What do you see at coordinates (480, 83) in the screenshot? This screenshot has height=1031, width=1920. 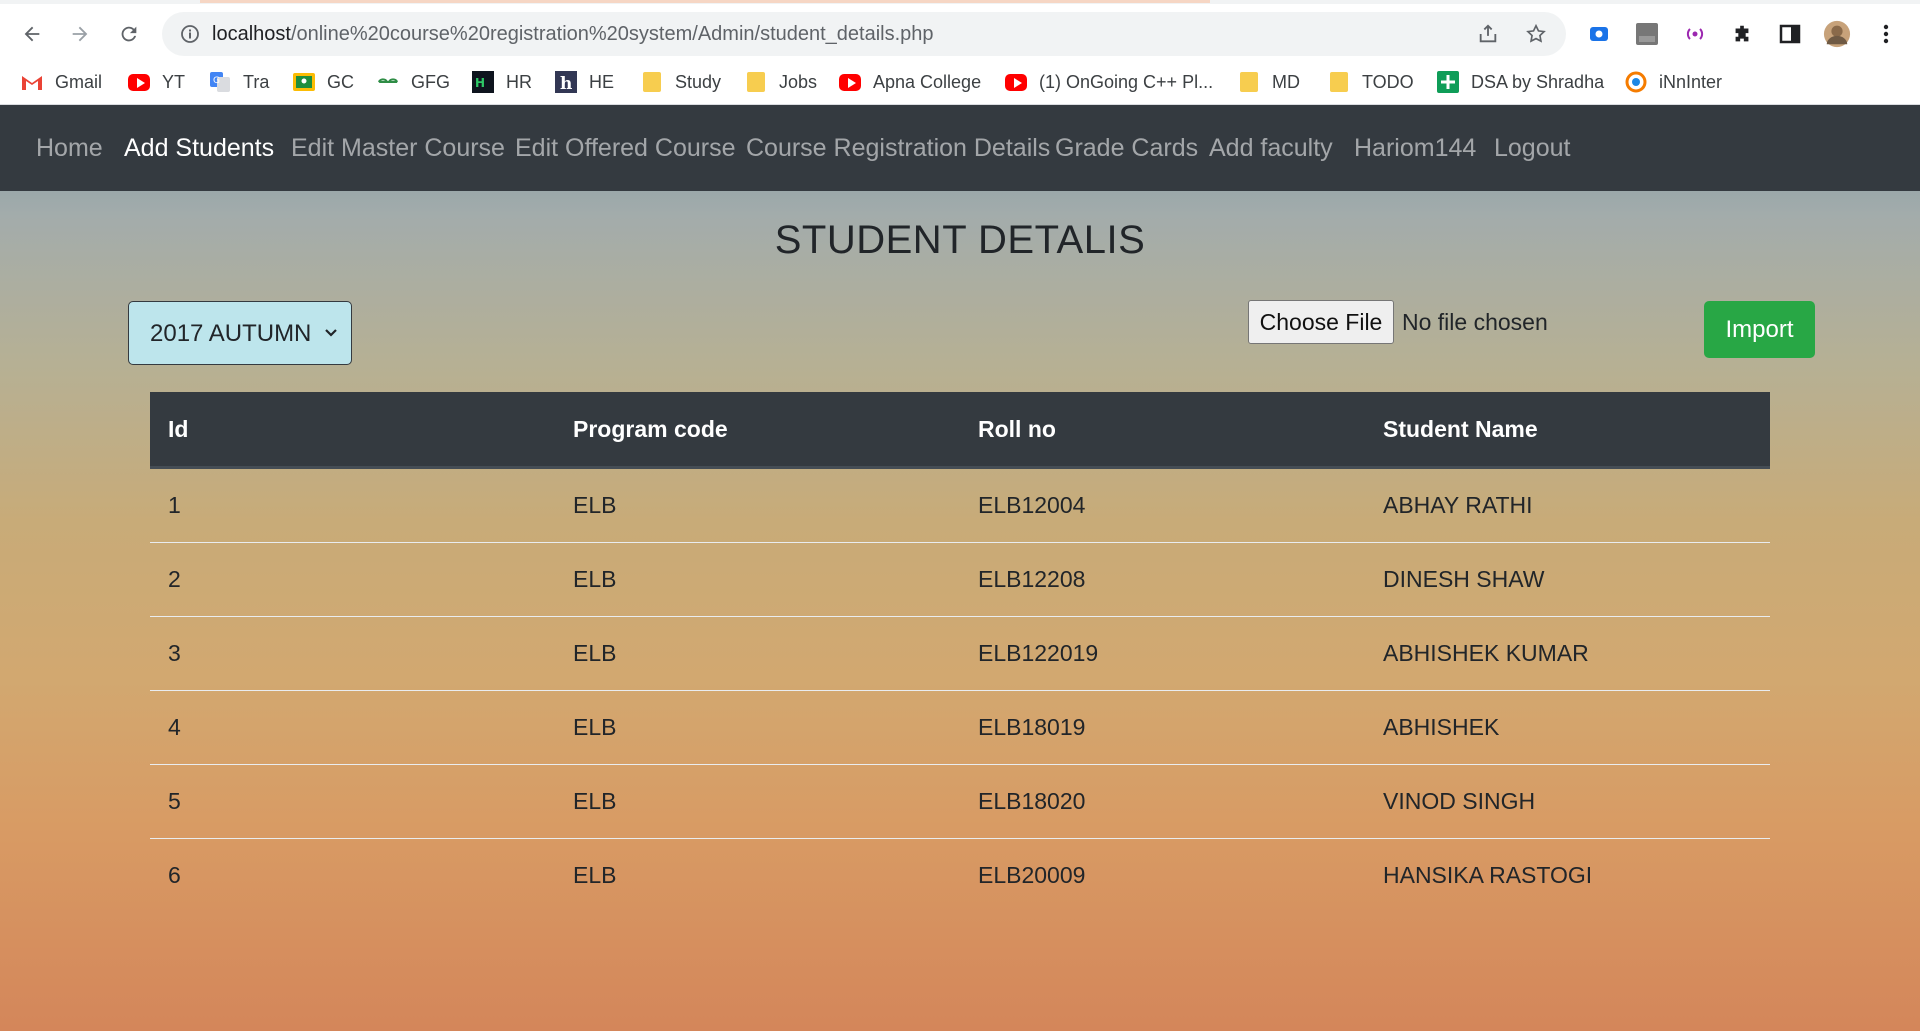 I see `svg-text: H` at bounding box center [480, 83].